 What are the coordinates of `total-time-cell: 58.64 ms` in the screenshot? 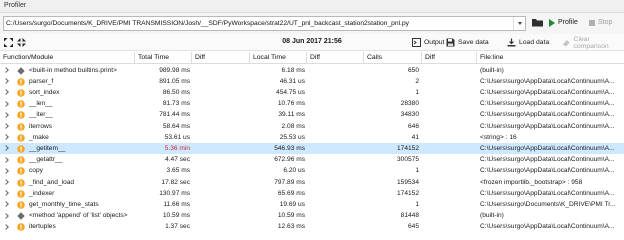 It's located at (176, 126).